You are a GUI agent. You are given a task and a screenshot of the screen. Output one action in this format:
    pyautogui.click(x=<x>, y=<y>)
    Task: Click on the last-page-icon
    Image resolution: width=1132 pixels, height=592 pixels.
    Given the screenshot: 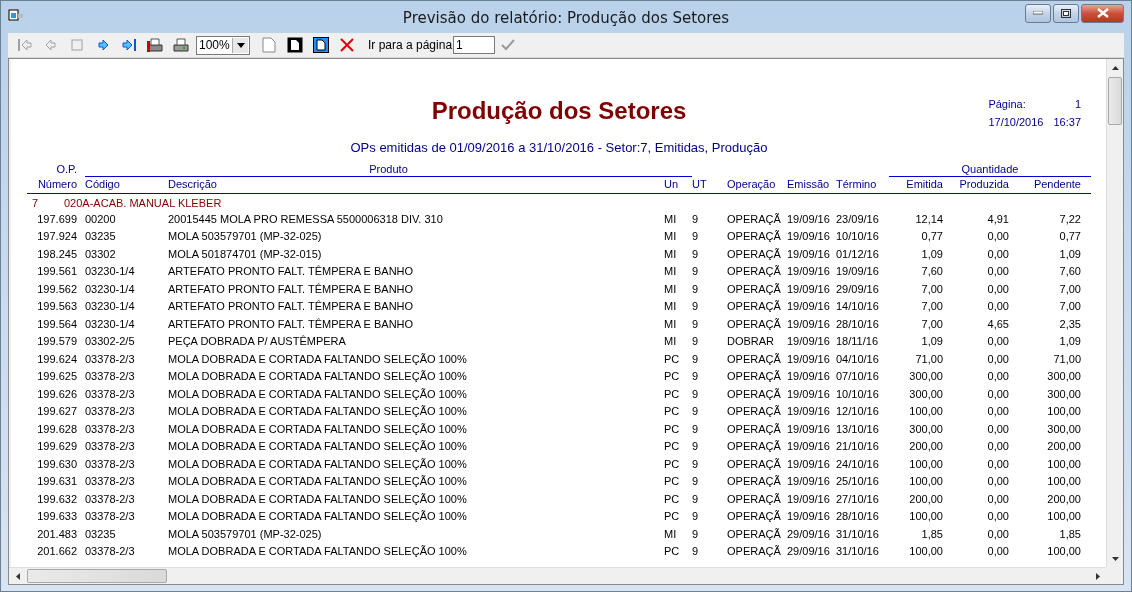 What is the action you would take?
    pyautogui.click(x=129, y=45)
    